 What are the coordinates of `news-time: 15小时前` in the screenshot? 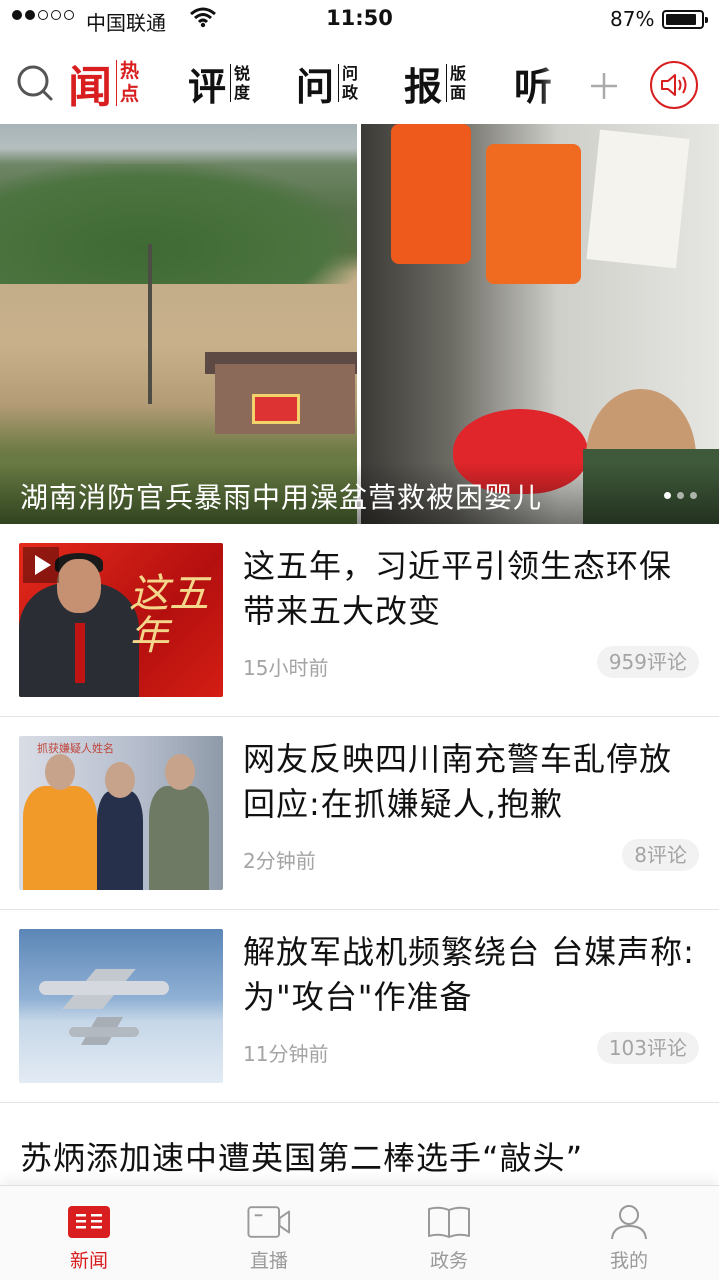 It's located at (286, 668).